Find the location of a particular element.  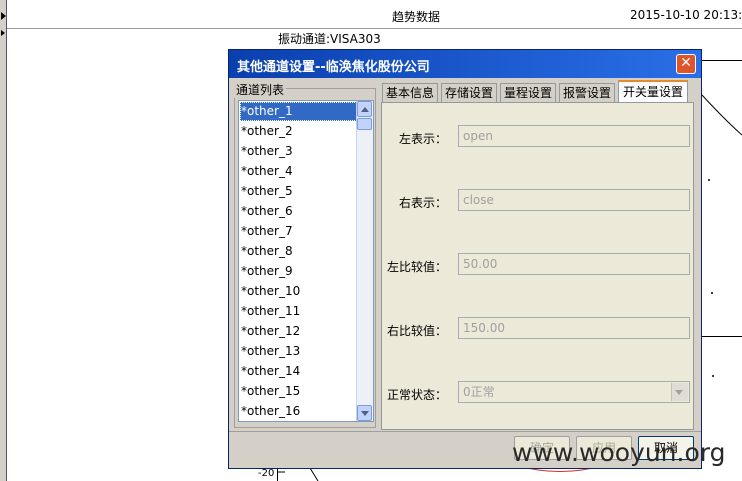

list-item: *other_6 is located at coordinates (298, 211).